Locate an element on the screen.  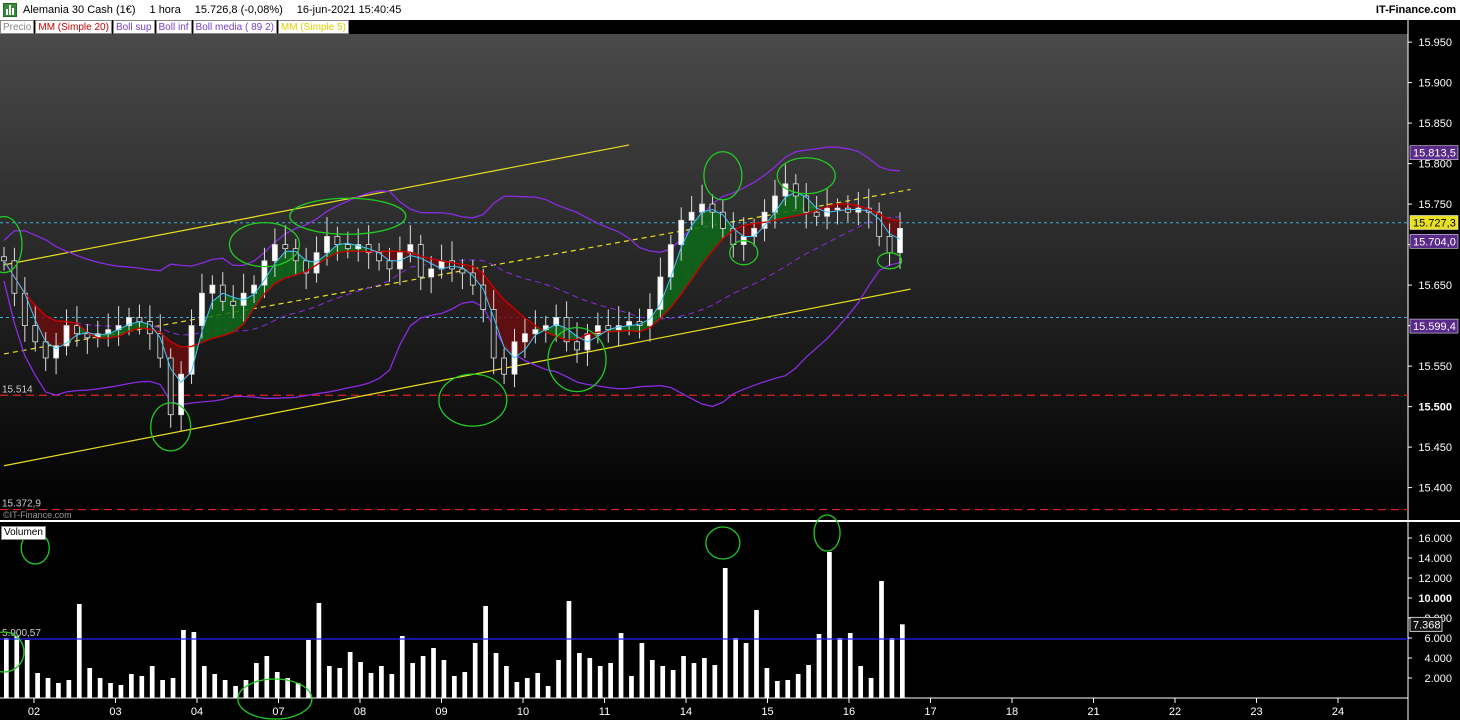
x-tick-label: 16 is located at coordinates (849, 712).